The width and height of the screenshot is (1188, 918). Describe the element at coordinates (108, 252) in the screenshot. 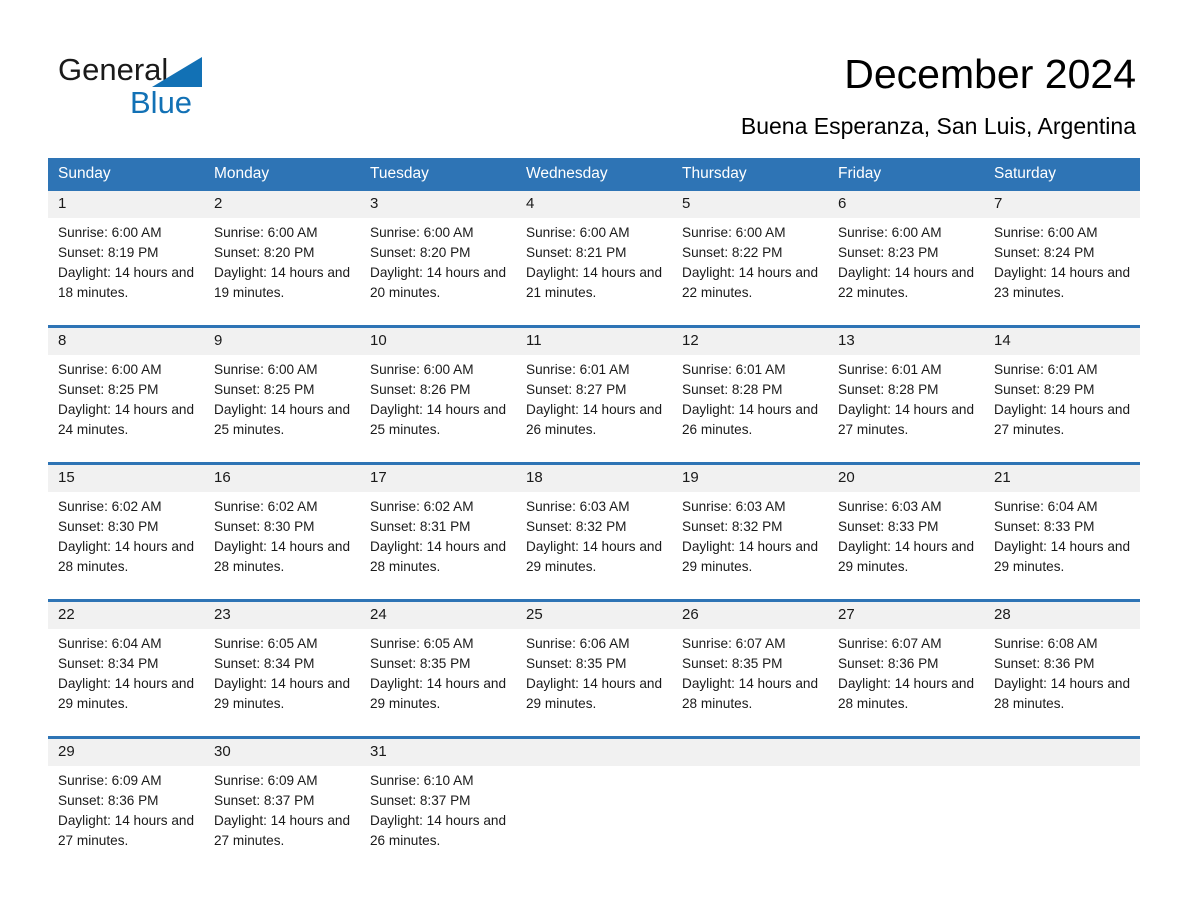

I see `sunset-text: Sunset: 8:19 PM` at that location.